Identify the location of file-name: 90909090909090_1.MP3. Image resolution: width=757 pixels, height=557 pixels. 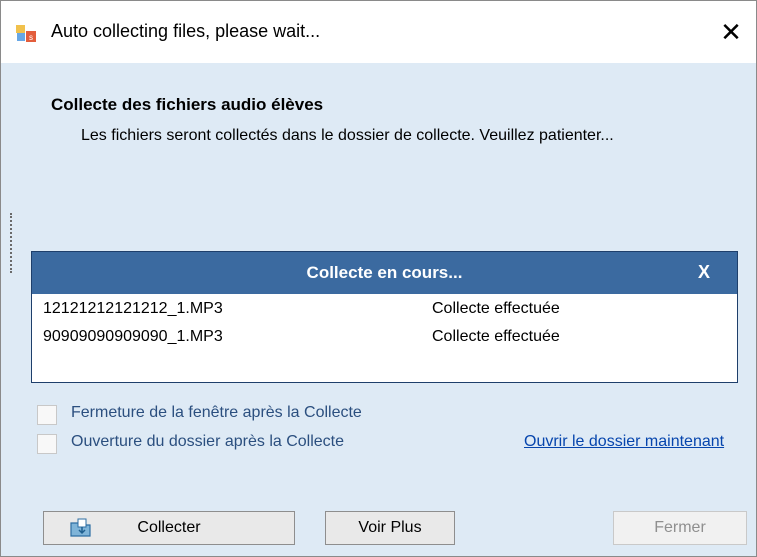
(133, 336).